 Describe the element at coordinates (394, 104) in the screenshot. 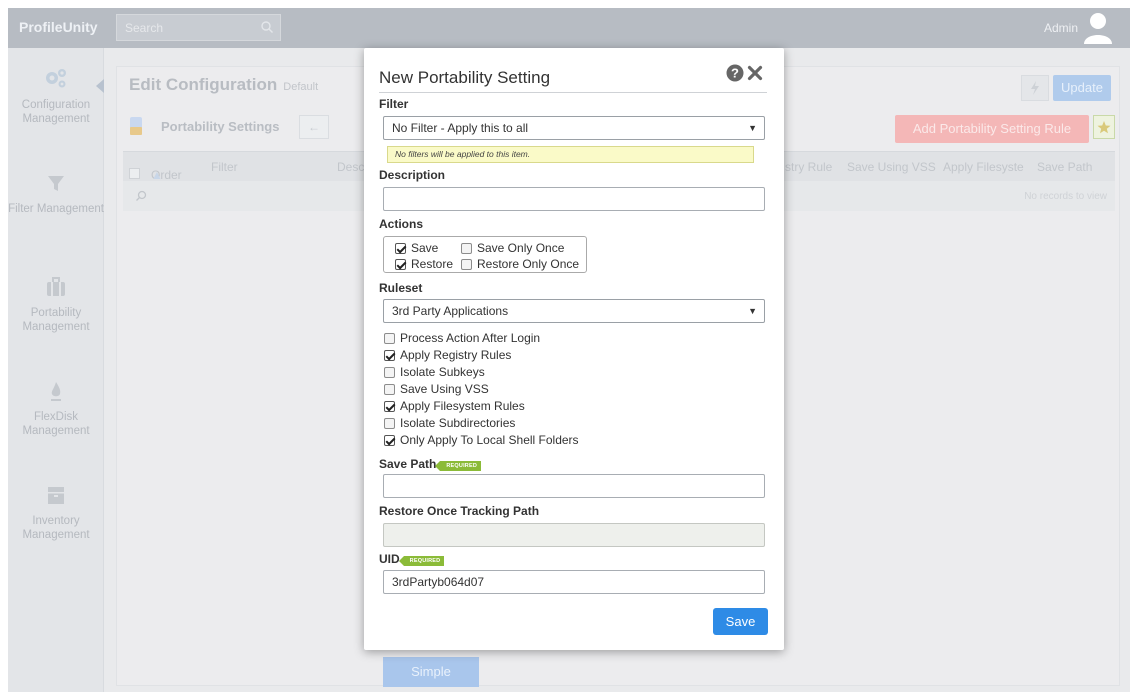

I see `filter-label: Filter` at that location.